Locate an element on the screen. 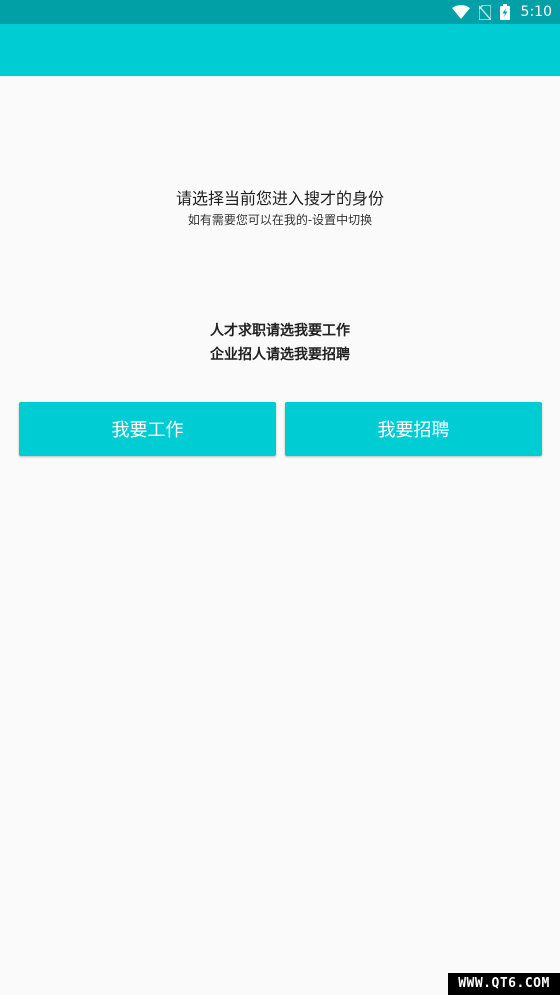 The image size is (560, 995). status-icons: 5:10 is located at coordinates (501, 12).